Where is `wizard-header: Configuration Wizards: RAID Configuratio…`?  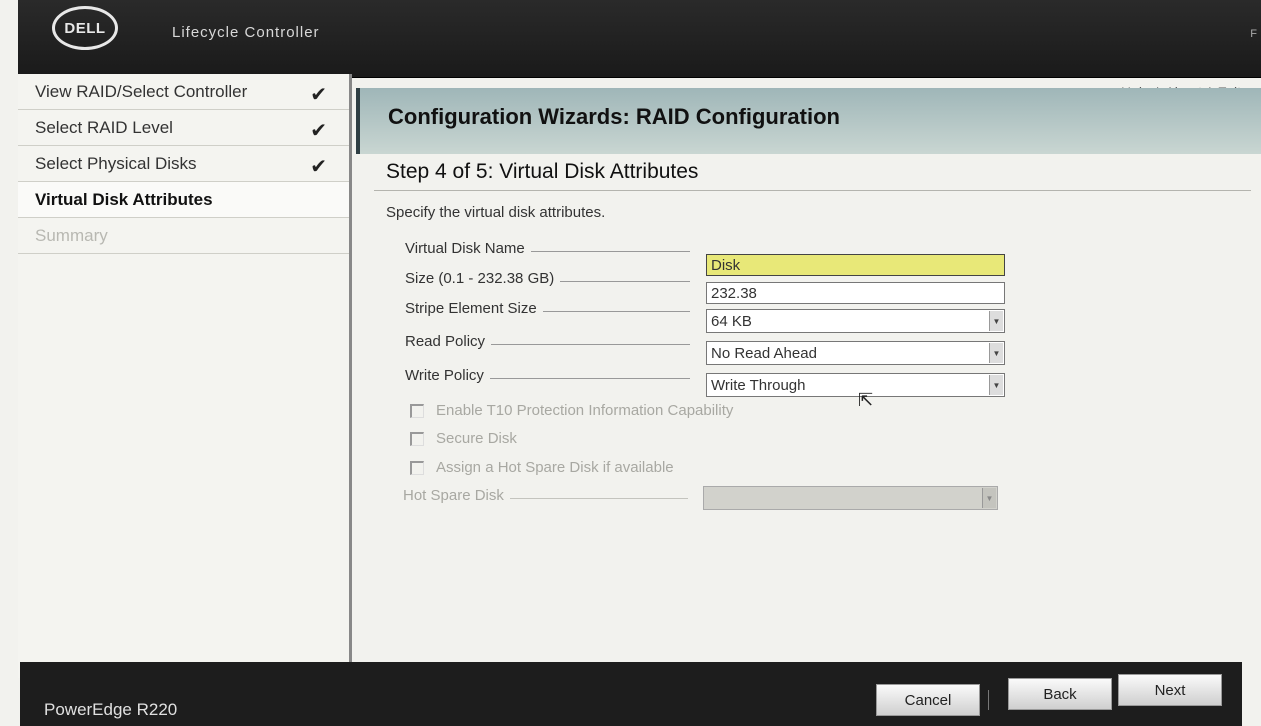
wizard-header: Configuration Wizards: RAID Configuratio… is located at coordinates (808, 121).